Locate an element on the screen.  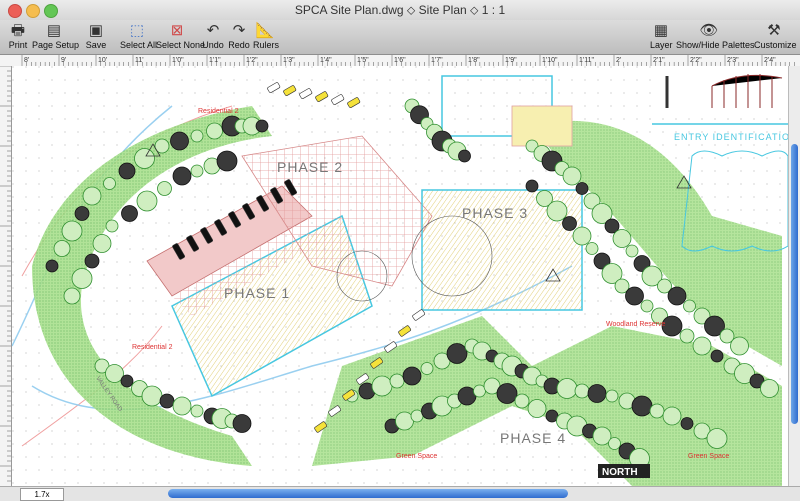
phase4-label: PHASE 4 is located at coordinates (533, 438).